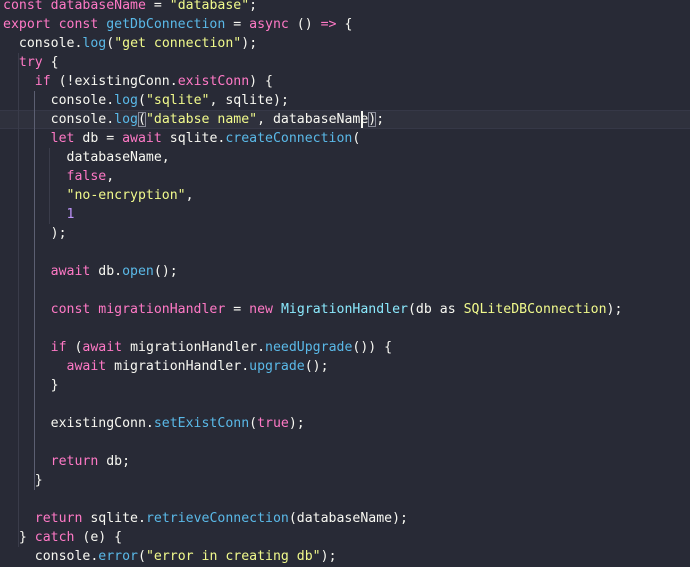 The height and width of the screenshot is (567, 690). I want to click on code-token: return, so click(43, 518).